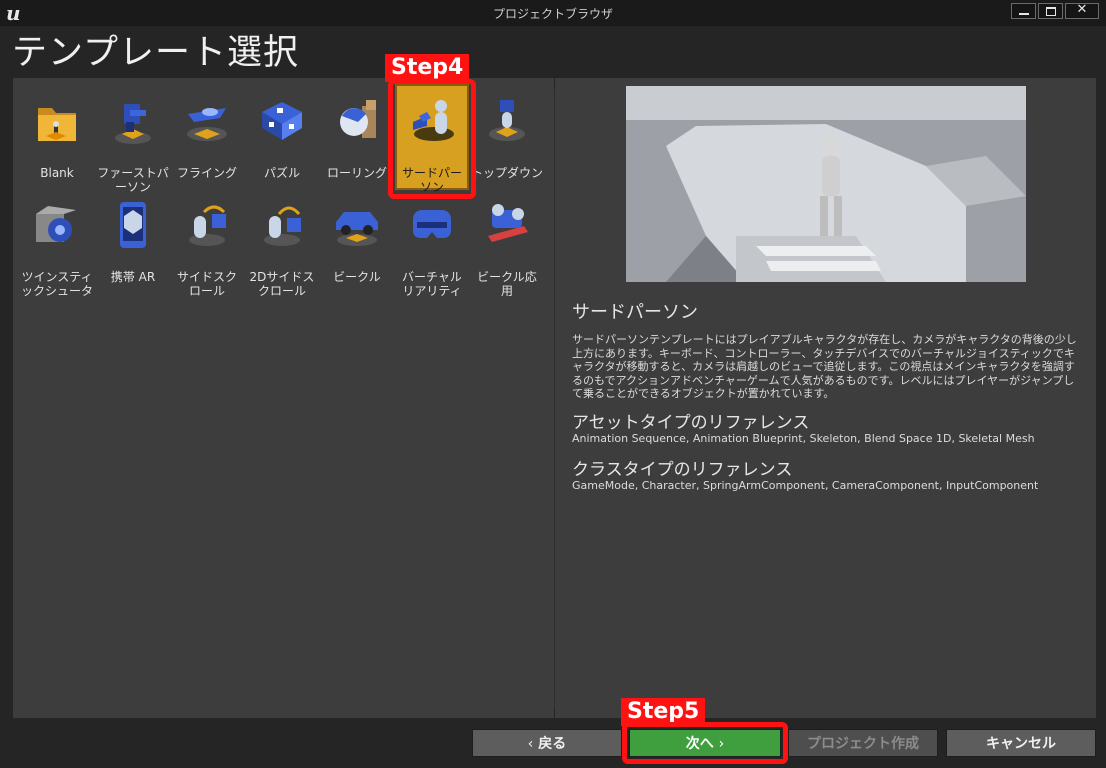 This screenshot has width=1106, height=768. I want to click on template-label: パズル, so click(281, 173).